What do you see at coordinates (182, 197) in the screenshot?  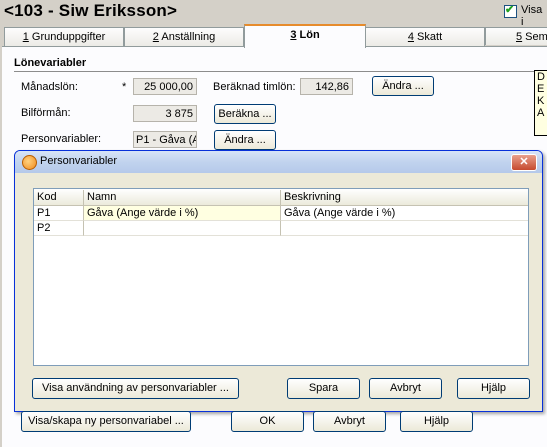 I see `column-header-namn: Namn` at bounding box center [182, 197].